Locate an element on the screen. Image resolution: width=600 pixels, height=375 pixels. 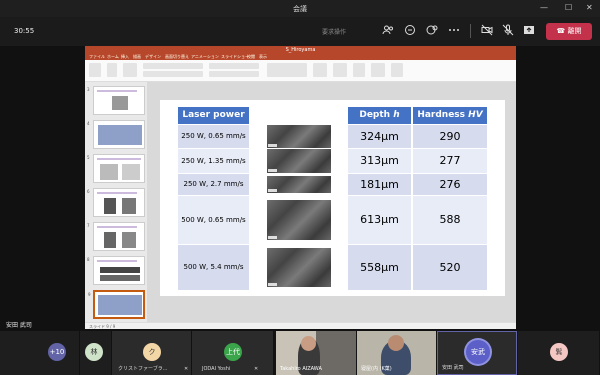
title-bar: 会議 — ☐ ✕ is located at coordinates (300, 8).